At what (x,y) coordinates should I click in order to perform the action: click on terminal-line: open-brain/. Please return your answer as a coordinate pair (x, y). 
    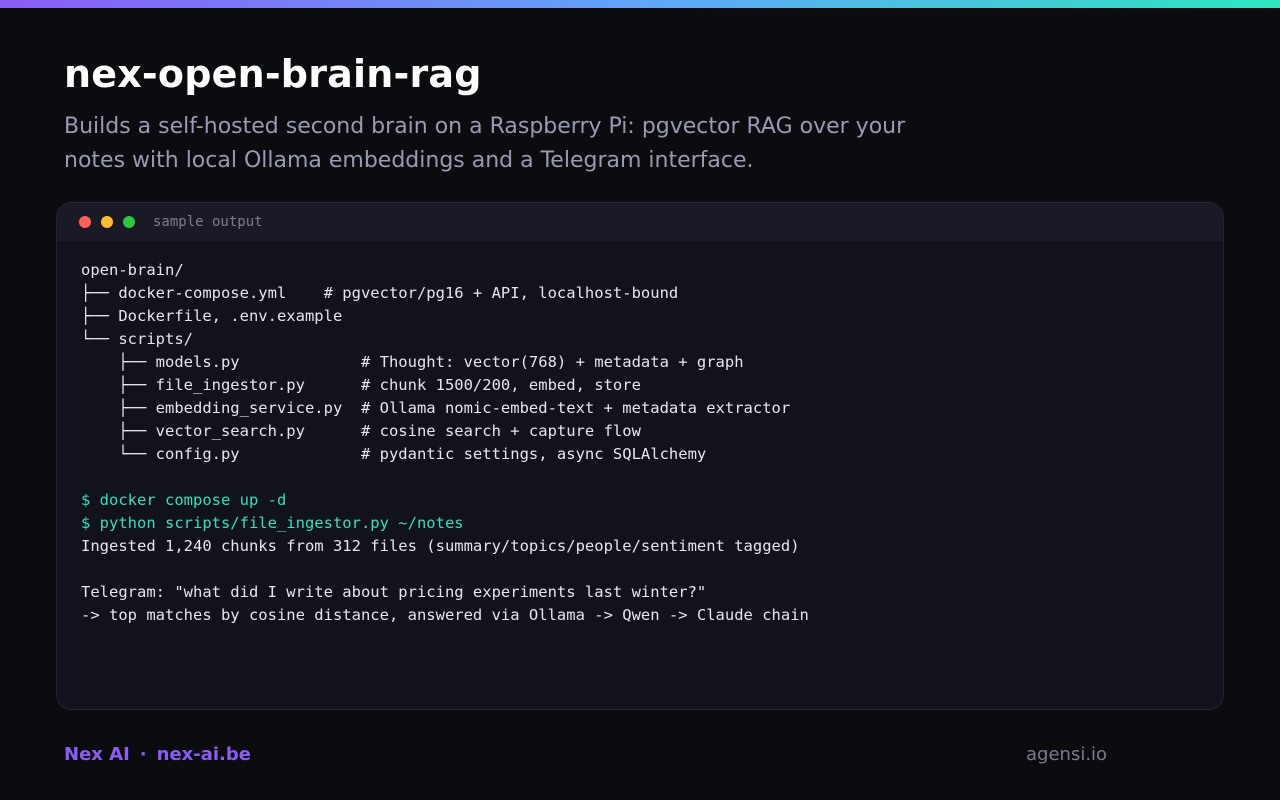
    Looking at the image, I should click on (132, 270).